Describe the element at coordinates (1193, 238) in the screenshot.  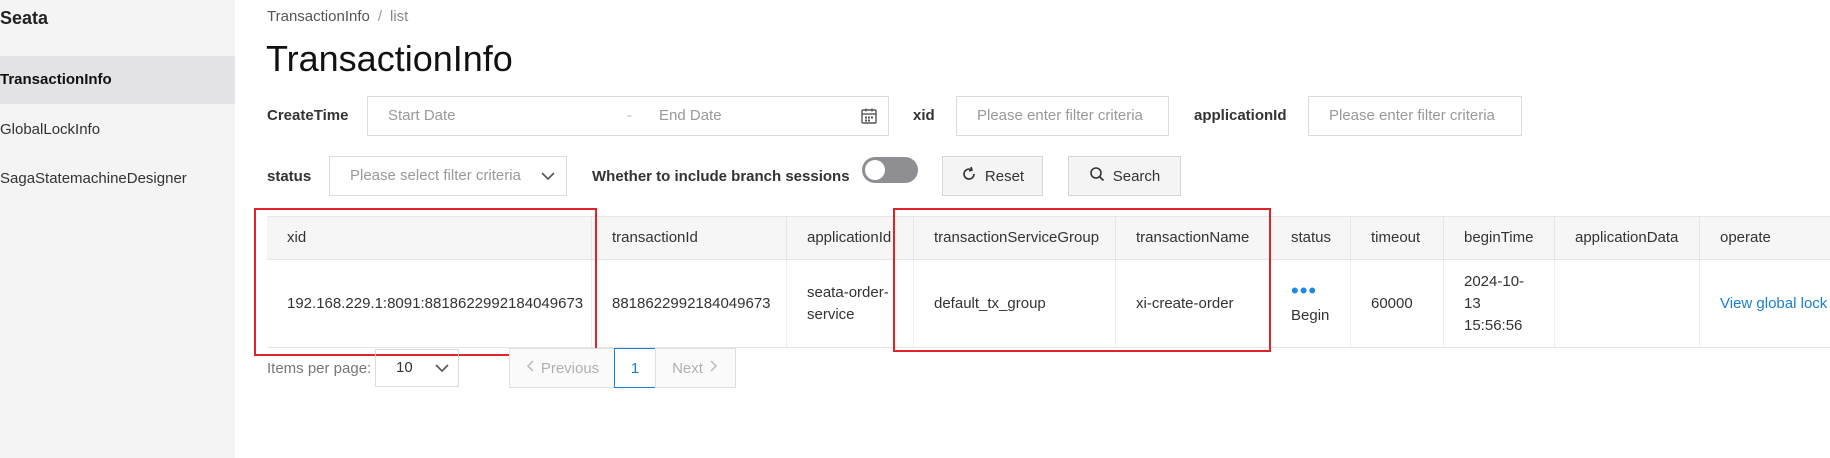
I see `column-header-transactionname: transactionName` at that location.